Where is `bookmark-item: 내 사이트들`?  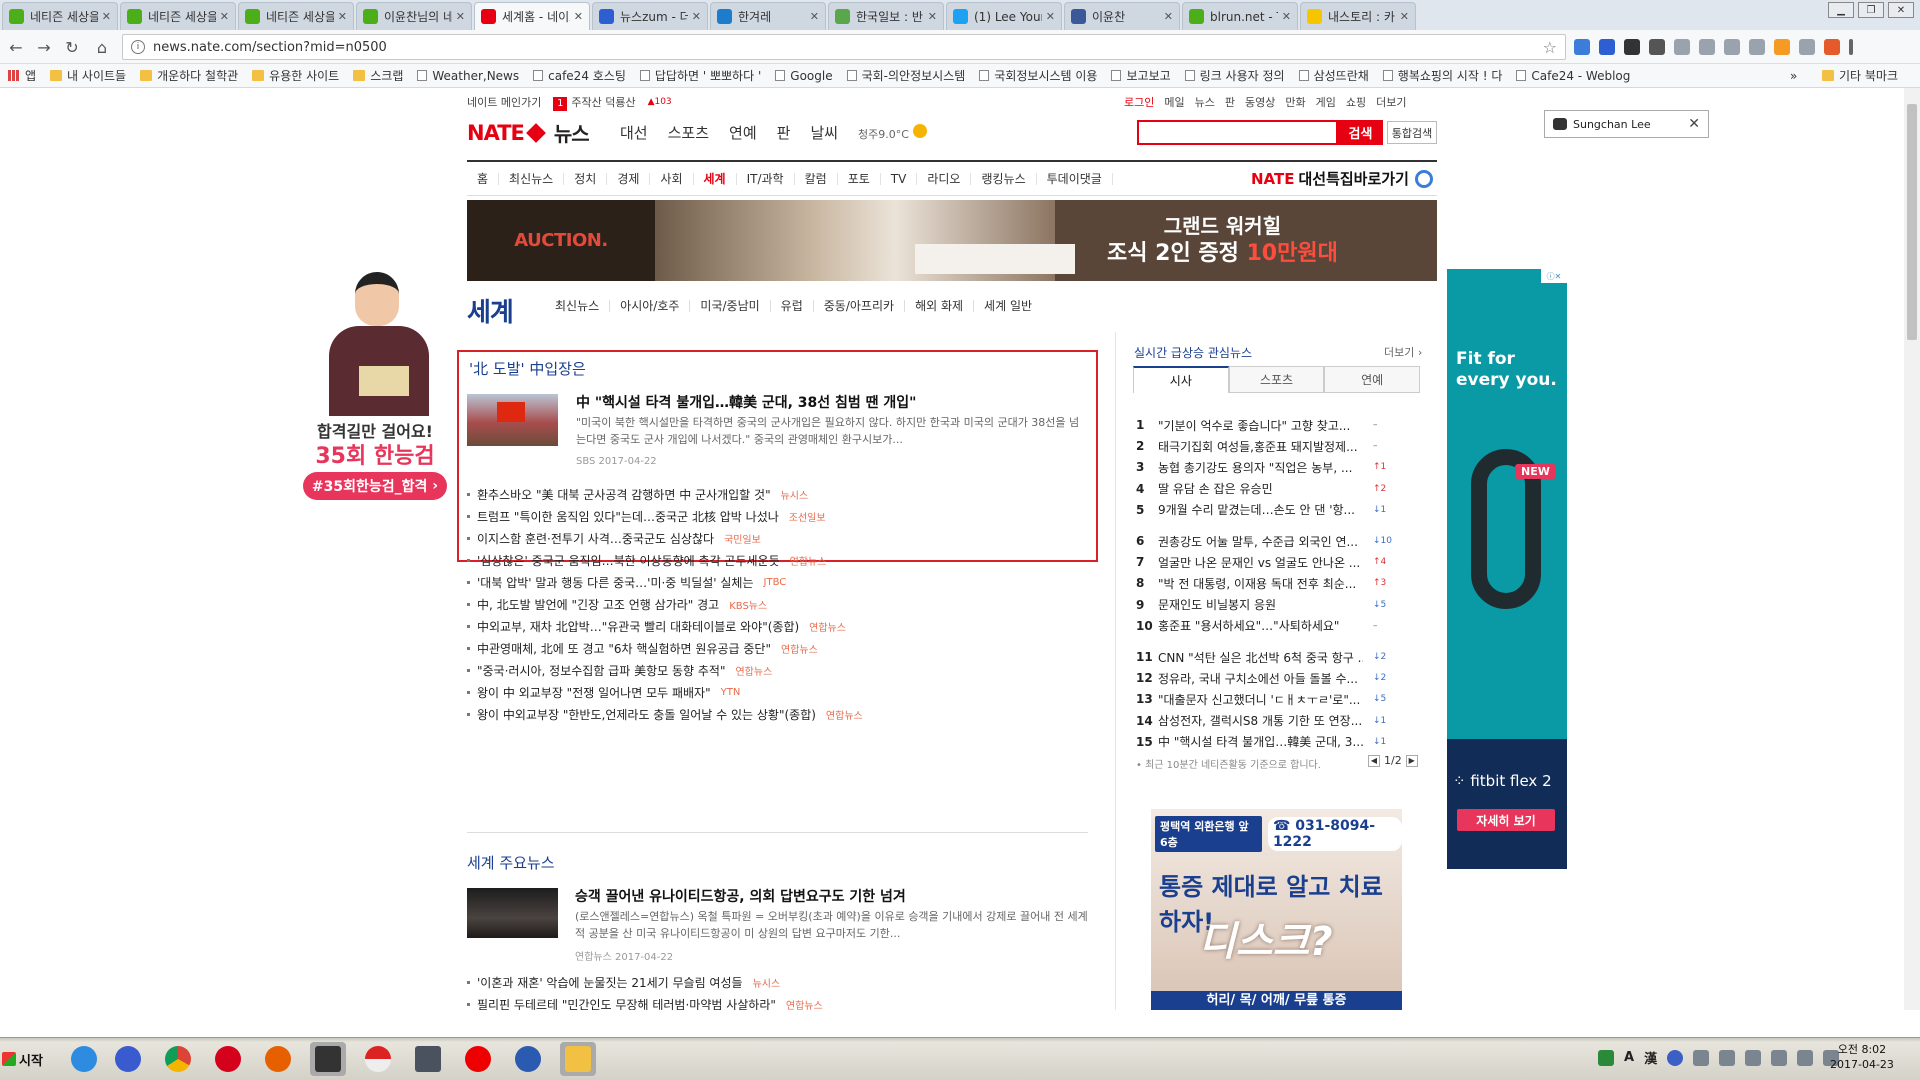
bookmark-item: 내 사이트들 is located at coordinates (88, 75).